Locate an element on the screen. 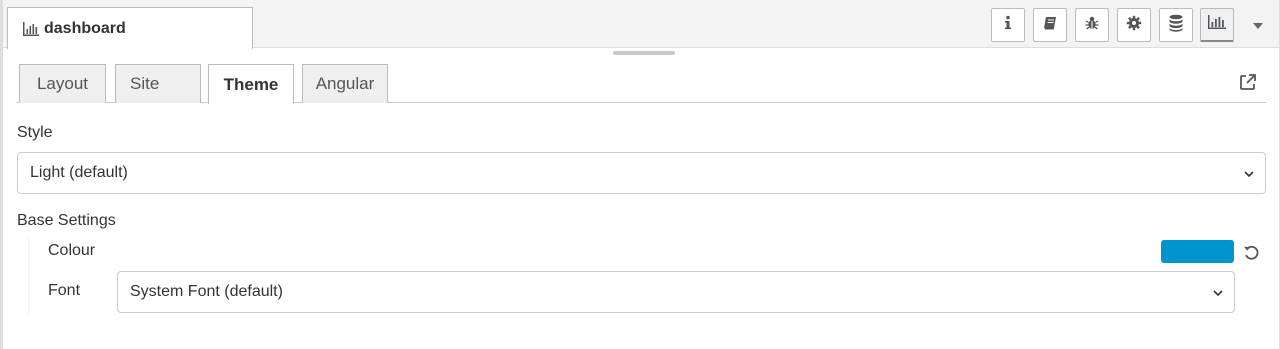 The width and height of the screenshot is (1280, 349). caret-down-icon is located at coordinates (1258, 26).